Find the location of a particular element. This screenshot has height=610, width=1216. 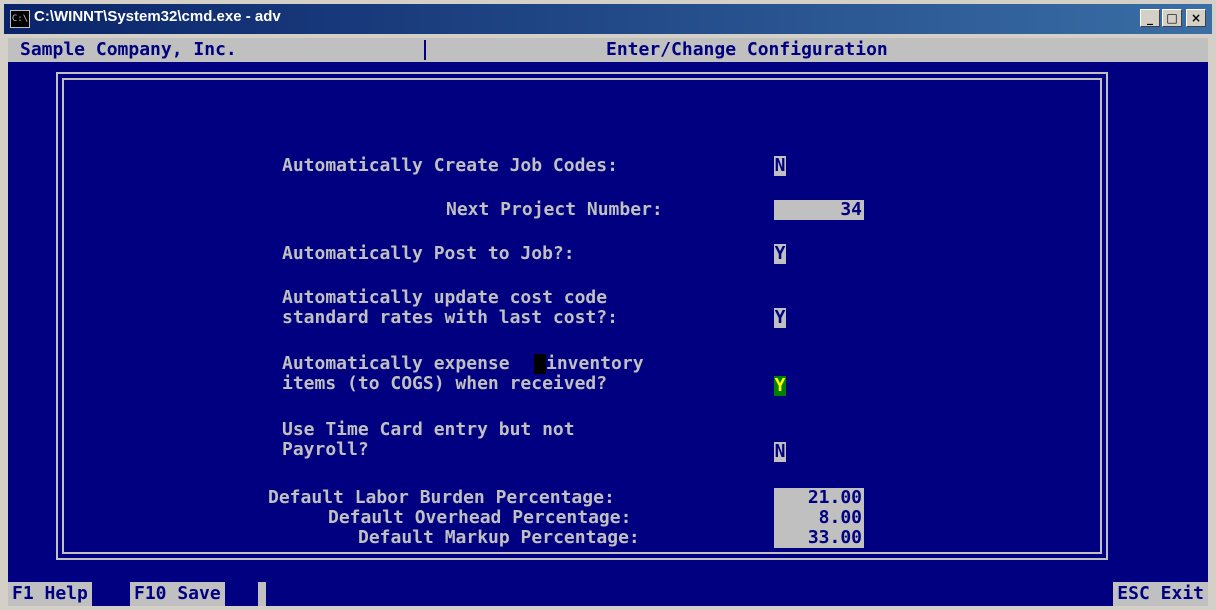

save-key: F10 Save is located at coordinates (177, 594).